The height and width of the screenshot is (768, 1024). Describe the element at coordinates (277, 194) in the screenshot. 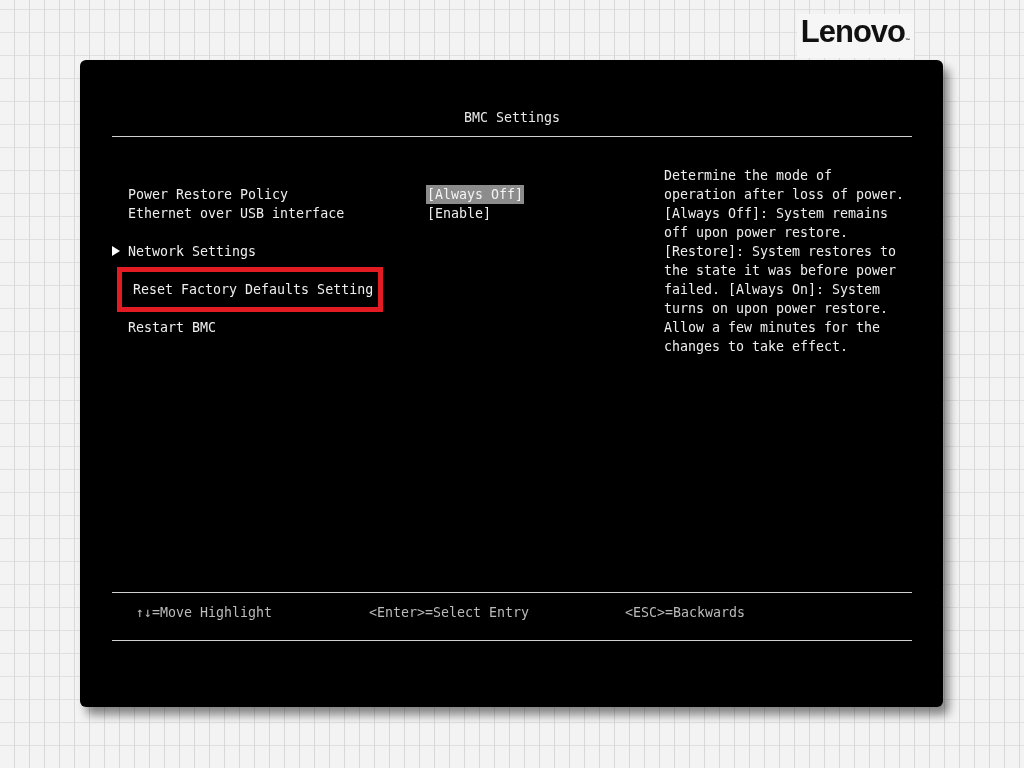

I see `menu-item: Power Restore Policy` at that location.